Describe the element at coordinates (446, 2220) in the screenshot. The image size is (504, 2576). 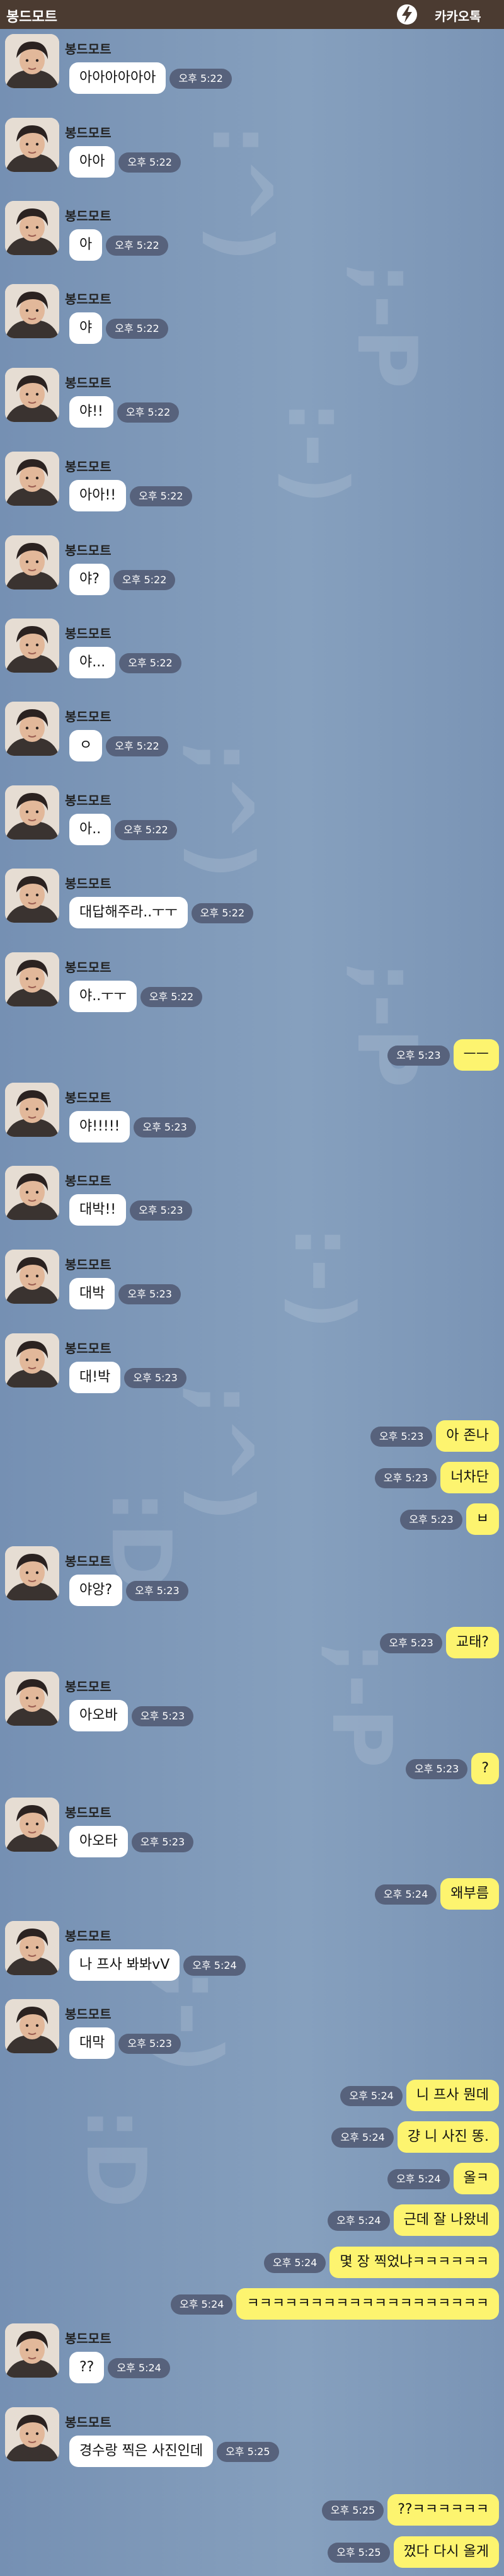
I see `sent-message-bubble: 근데 잘 나왔네` at that location.